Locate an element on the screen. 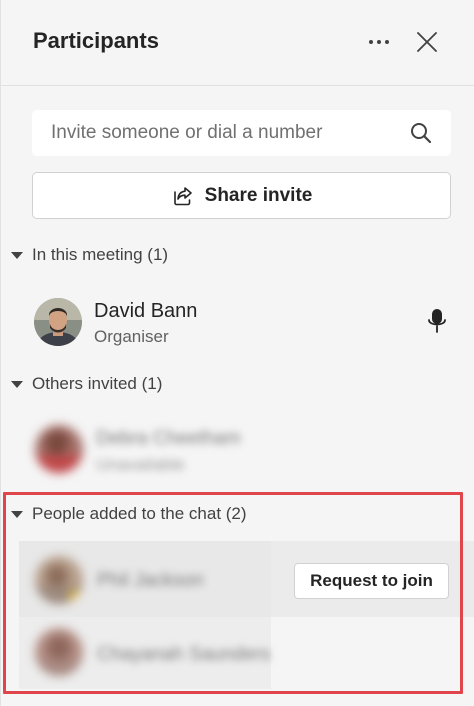  section-in-meeting-toggle: In this meeting (1) is located at coordinates (89, 255).